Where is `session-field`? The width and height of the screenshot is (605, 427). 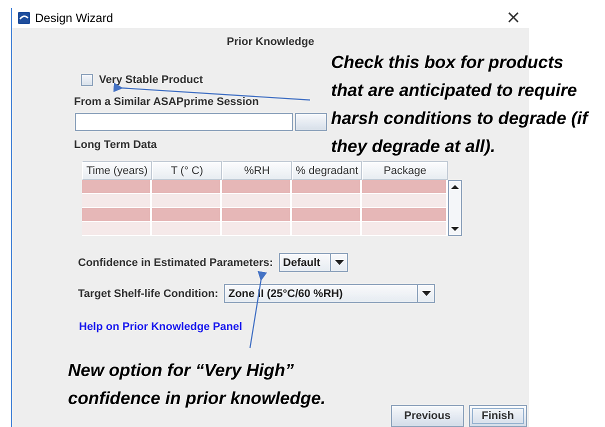 session-field is located at coordinates (184, 122).